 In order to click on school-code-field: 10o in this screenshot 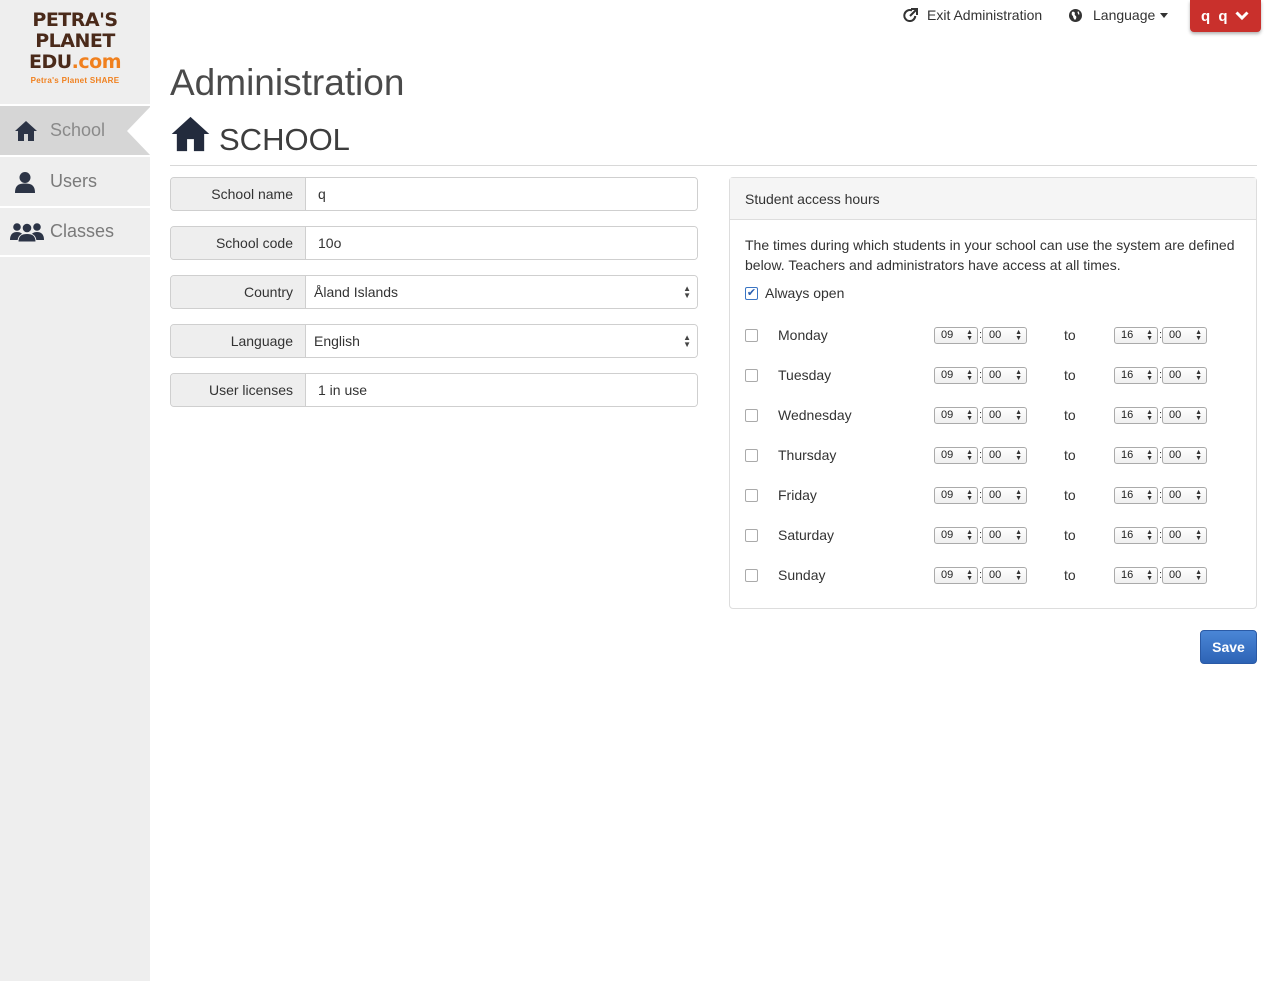, I will do `click(501, 243)`.